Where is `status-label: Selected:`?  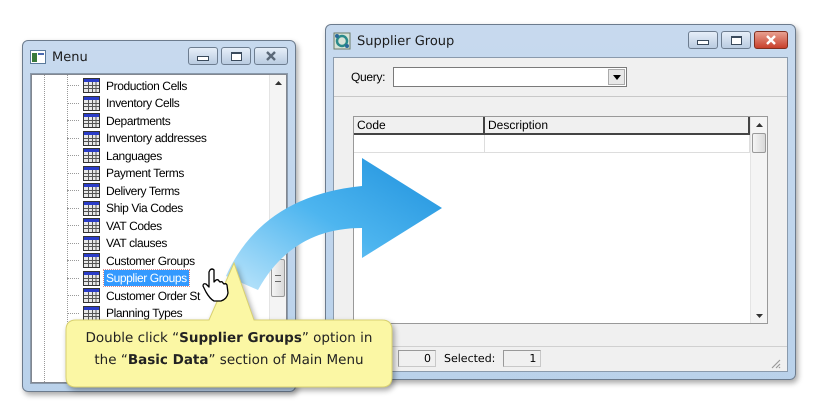 status-label: Selected: is located at coordinates (470, 358).